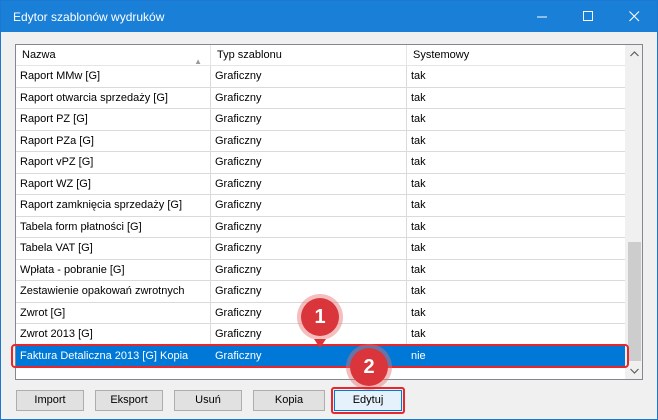 The image size is (658, 420). Describe the element at coordinates (113, 248) in the screenshot. I see `cell-name: Tabela VAT [G]` at that location.